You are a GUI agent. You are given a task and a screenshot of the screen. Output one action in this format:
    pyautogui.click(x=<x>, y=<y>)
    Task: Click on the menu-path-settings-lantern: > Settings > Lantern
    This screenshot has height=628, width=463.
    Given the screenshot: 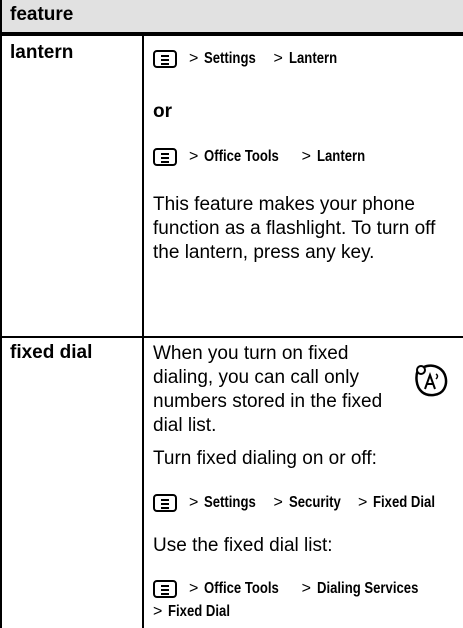 What is the action you would take?
    pyautogui.click(x=250, y=59)
    